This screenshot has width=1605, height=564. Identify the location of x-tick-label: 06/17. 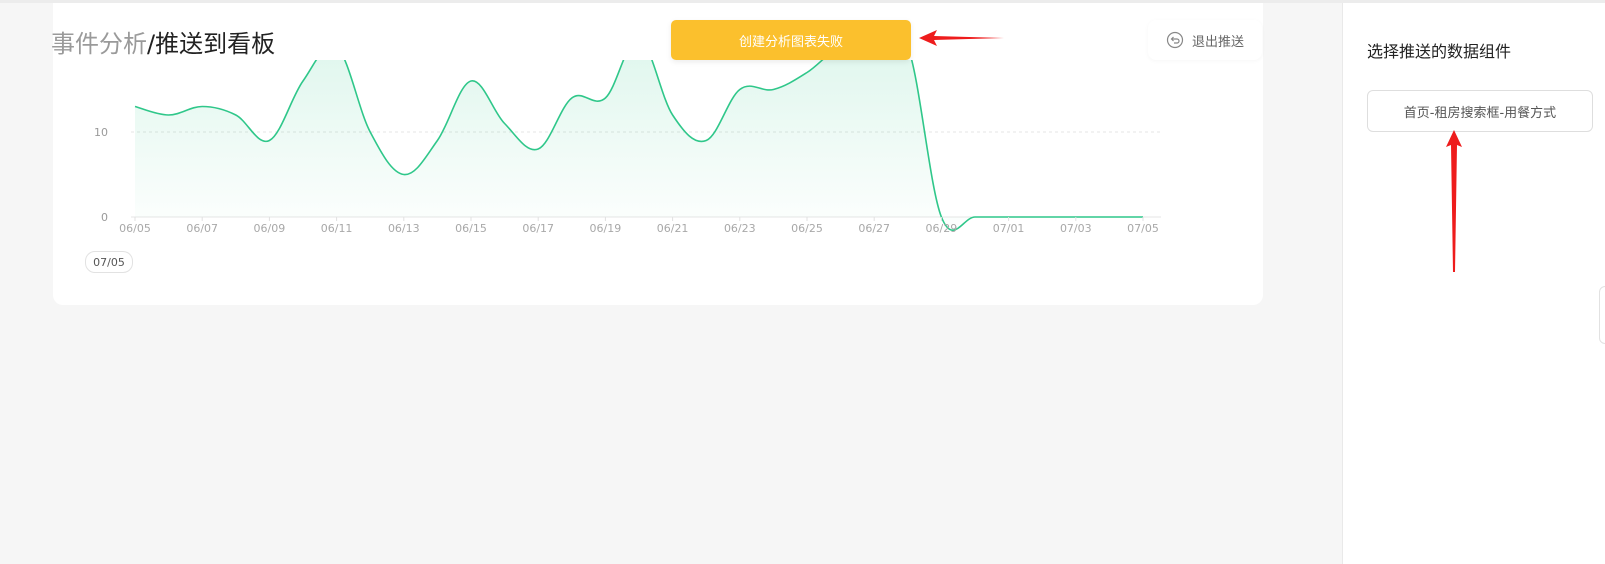
(538, 228).